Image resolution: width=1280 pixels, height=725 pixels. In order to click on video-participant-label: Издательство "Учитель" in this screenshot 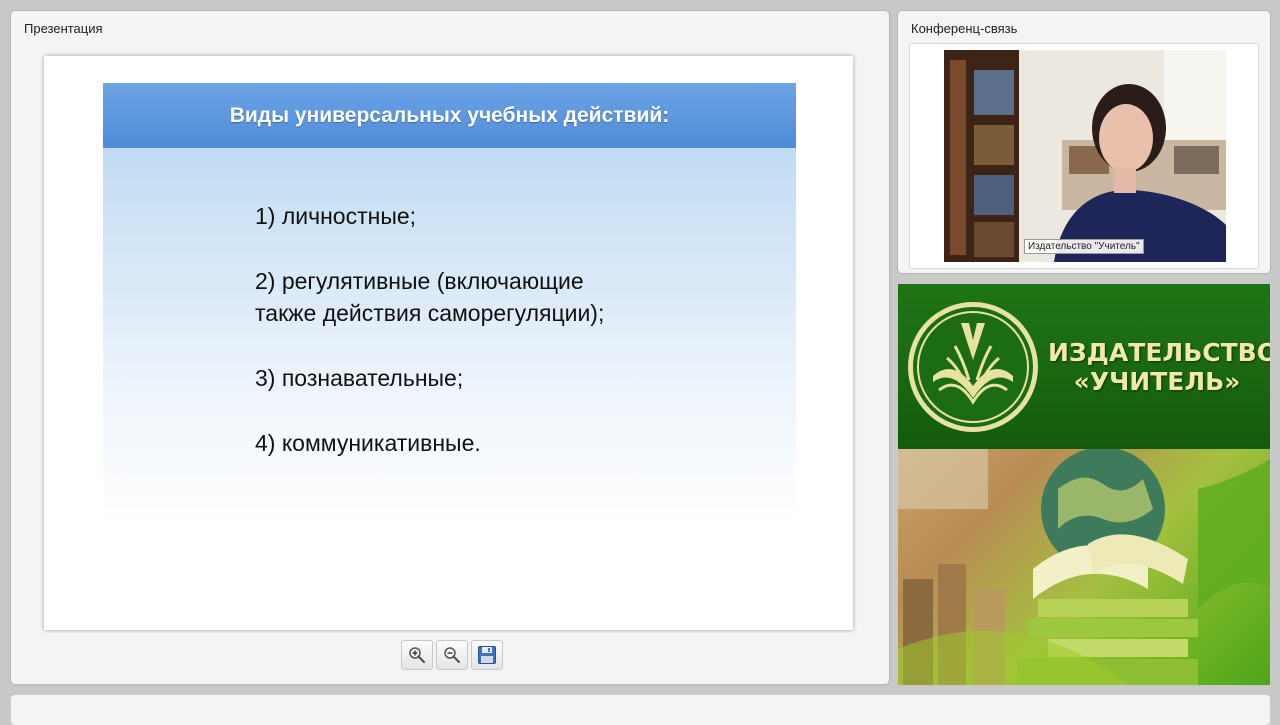, I will do `click(1084, 246)`.